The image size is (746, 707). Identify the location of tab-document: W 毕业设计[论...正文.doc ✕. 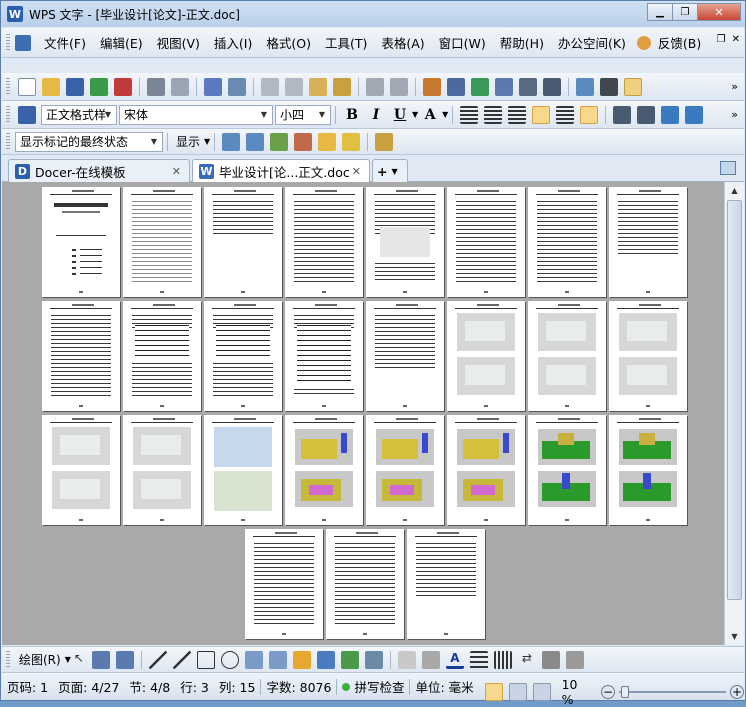
(281, 171).